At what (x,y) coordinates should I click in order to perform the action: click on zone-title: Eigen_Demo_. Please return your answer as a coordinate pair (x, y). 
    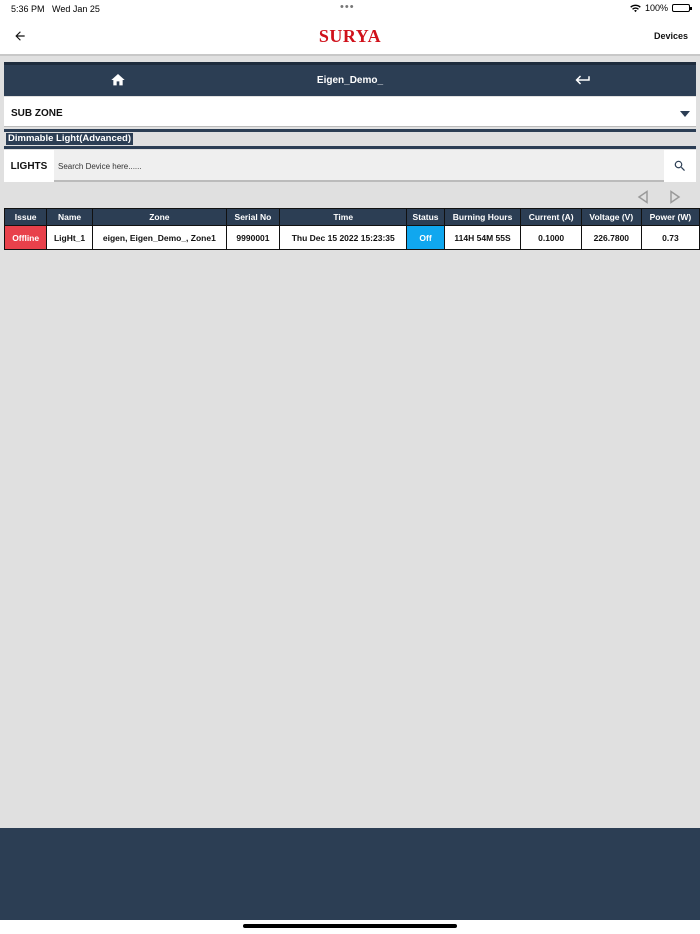
    Looking at the image, I should click on (350, 80).